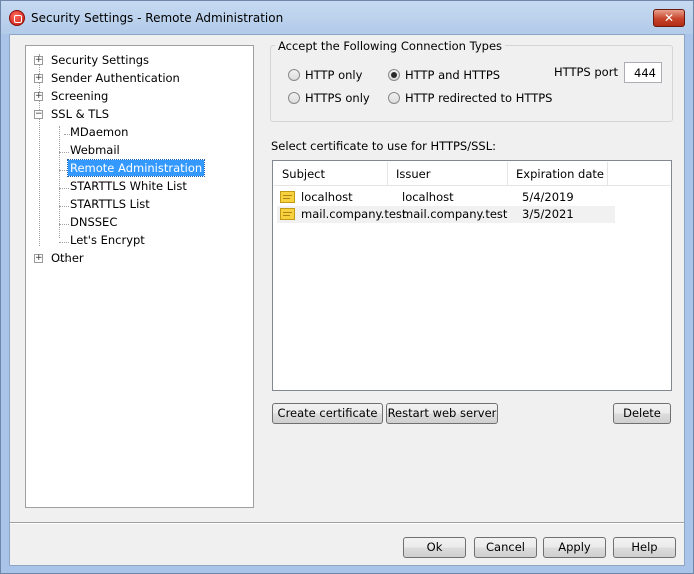 Image resolution: width=694 pixels, height=574 pixels. What do you see at coordinates (478, 98) in the screenshot?
I see `radio-label: HTTP redirected to HTTPS` at bounding box center [478, 98].